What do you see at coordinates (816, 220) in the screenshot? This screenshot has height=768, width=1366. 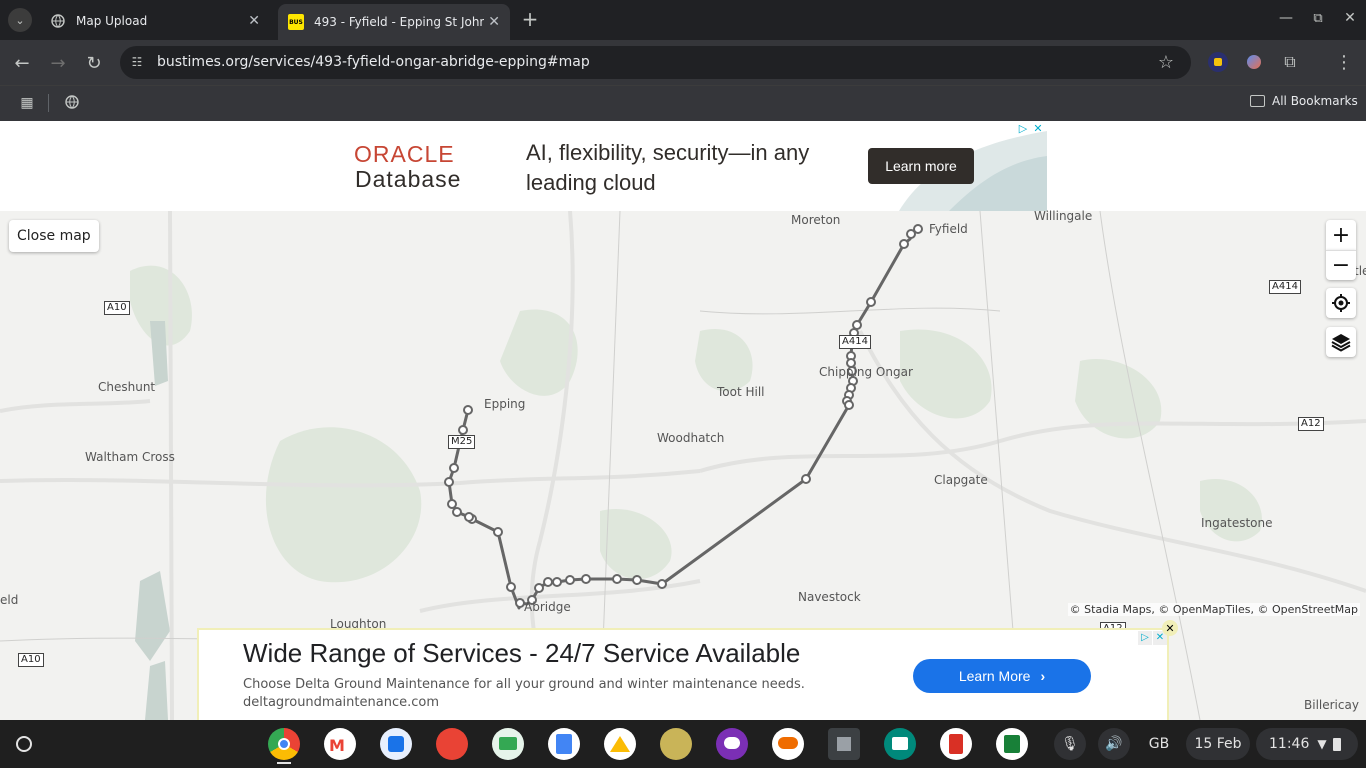 I see `place-label: Moreton` at bounding box center [816, 220].